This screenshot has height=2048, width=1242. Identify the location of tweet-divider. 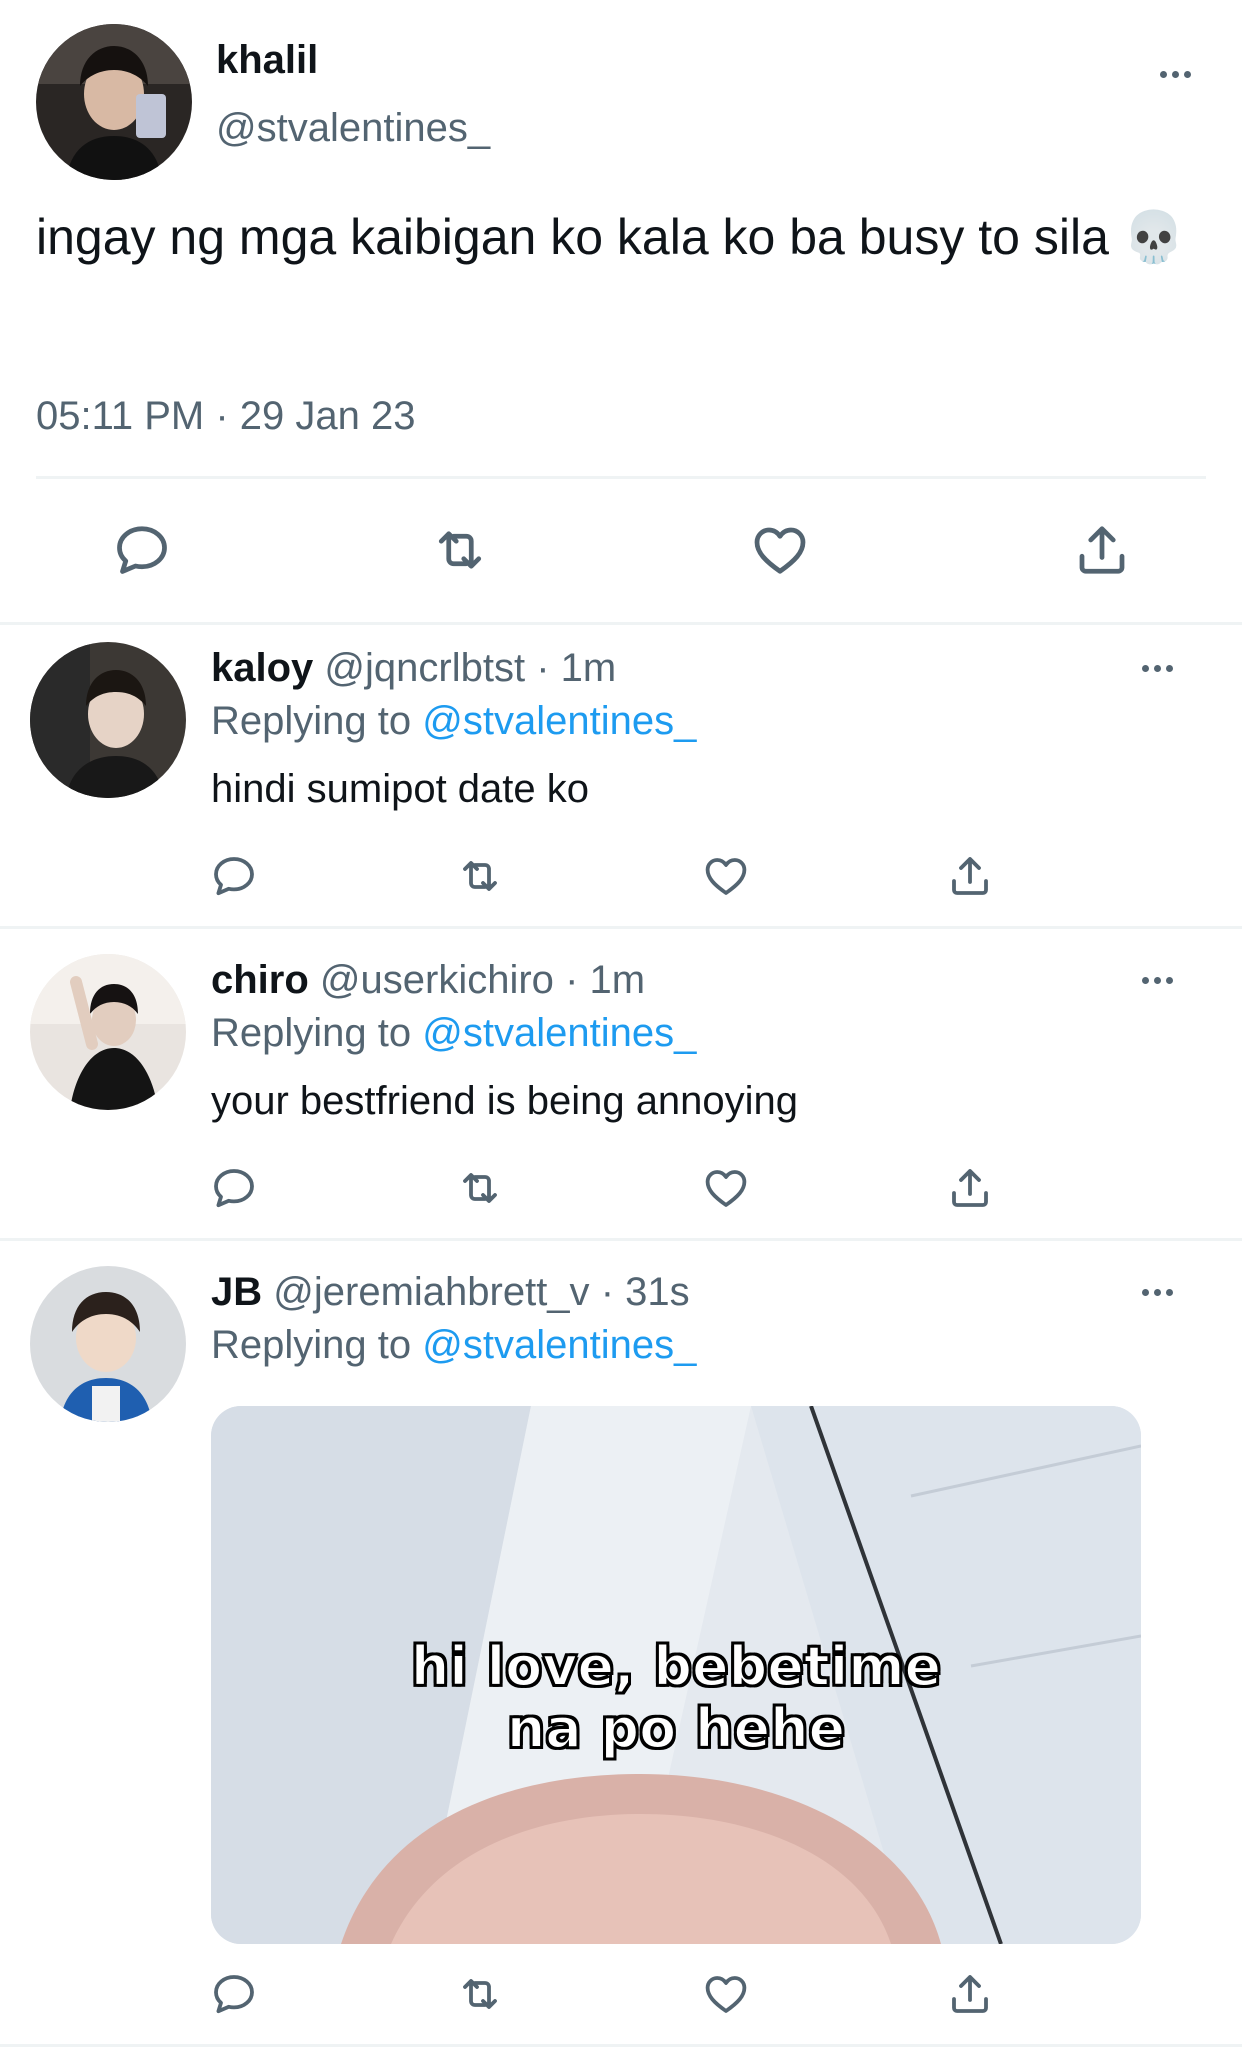
(621, 477).